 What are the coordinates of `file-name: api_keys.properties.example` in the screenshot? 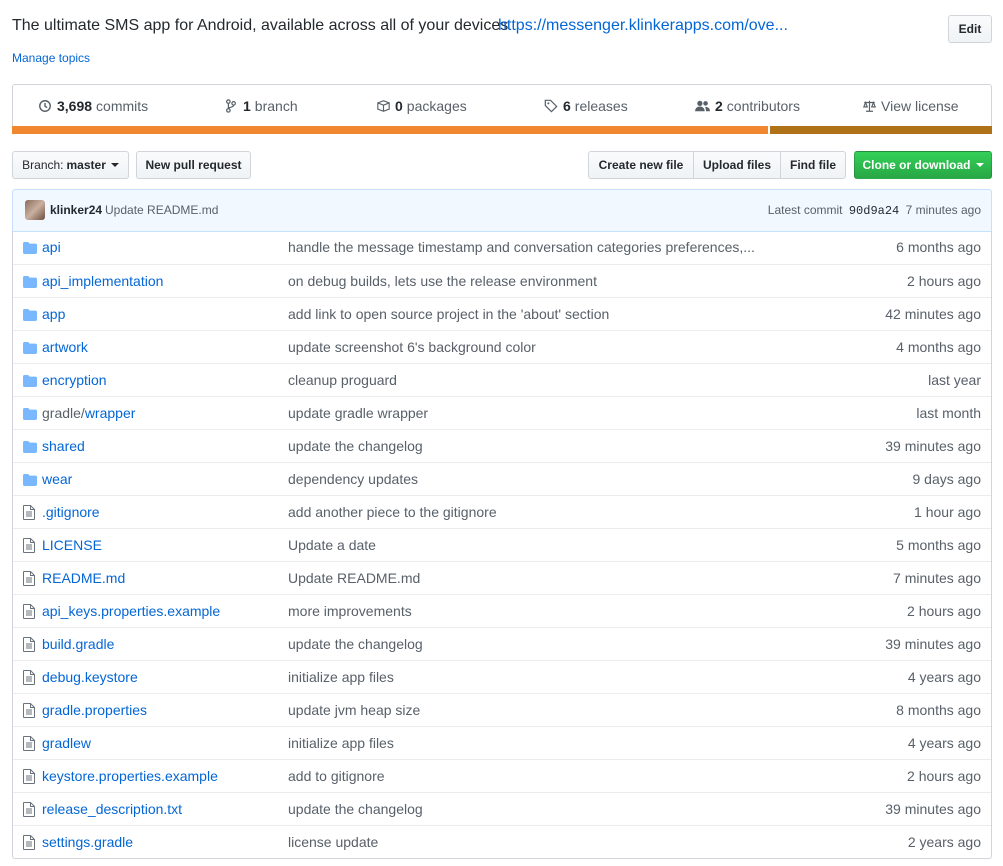 It's located at (131, 611).